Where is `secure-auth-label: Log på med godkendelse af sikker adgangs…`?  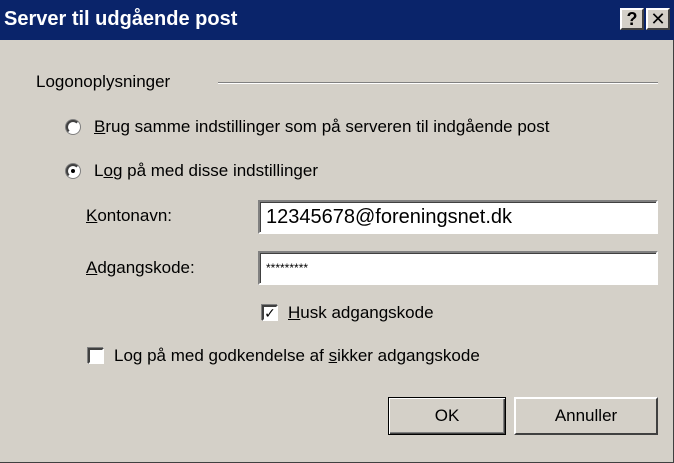 secure-auth-label: Log på med godkendelse af sikker adgangs… is located at coordinates (297, 355).